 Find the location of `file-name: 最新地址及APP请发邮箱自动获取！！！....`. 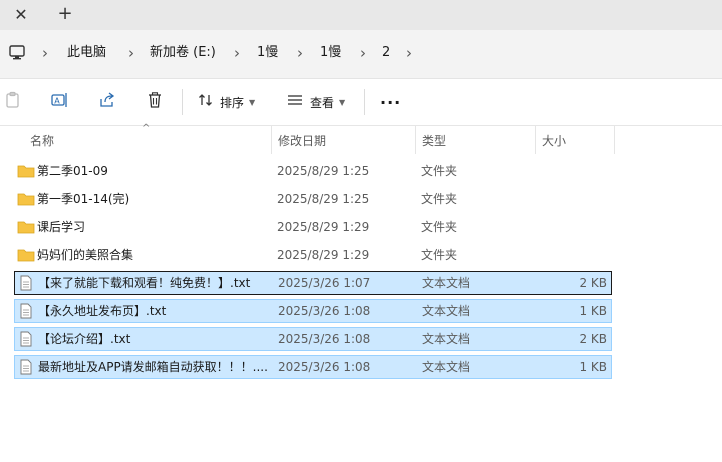

file-name: 最新地址及APP请发邮箱自动获取！！！.... is located at coordinates (153, 367).